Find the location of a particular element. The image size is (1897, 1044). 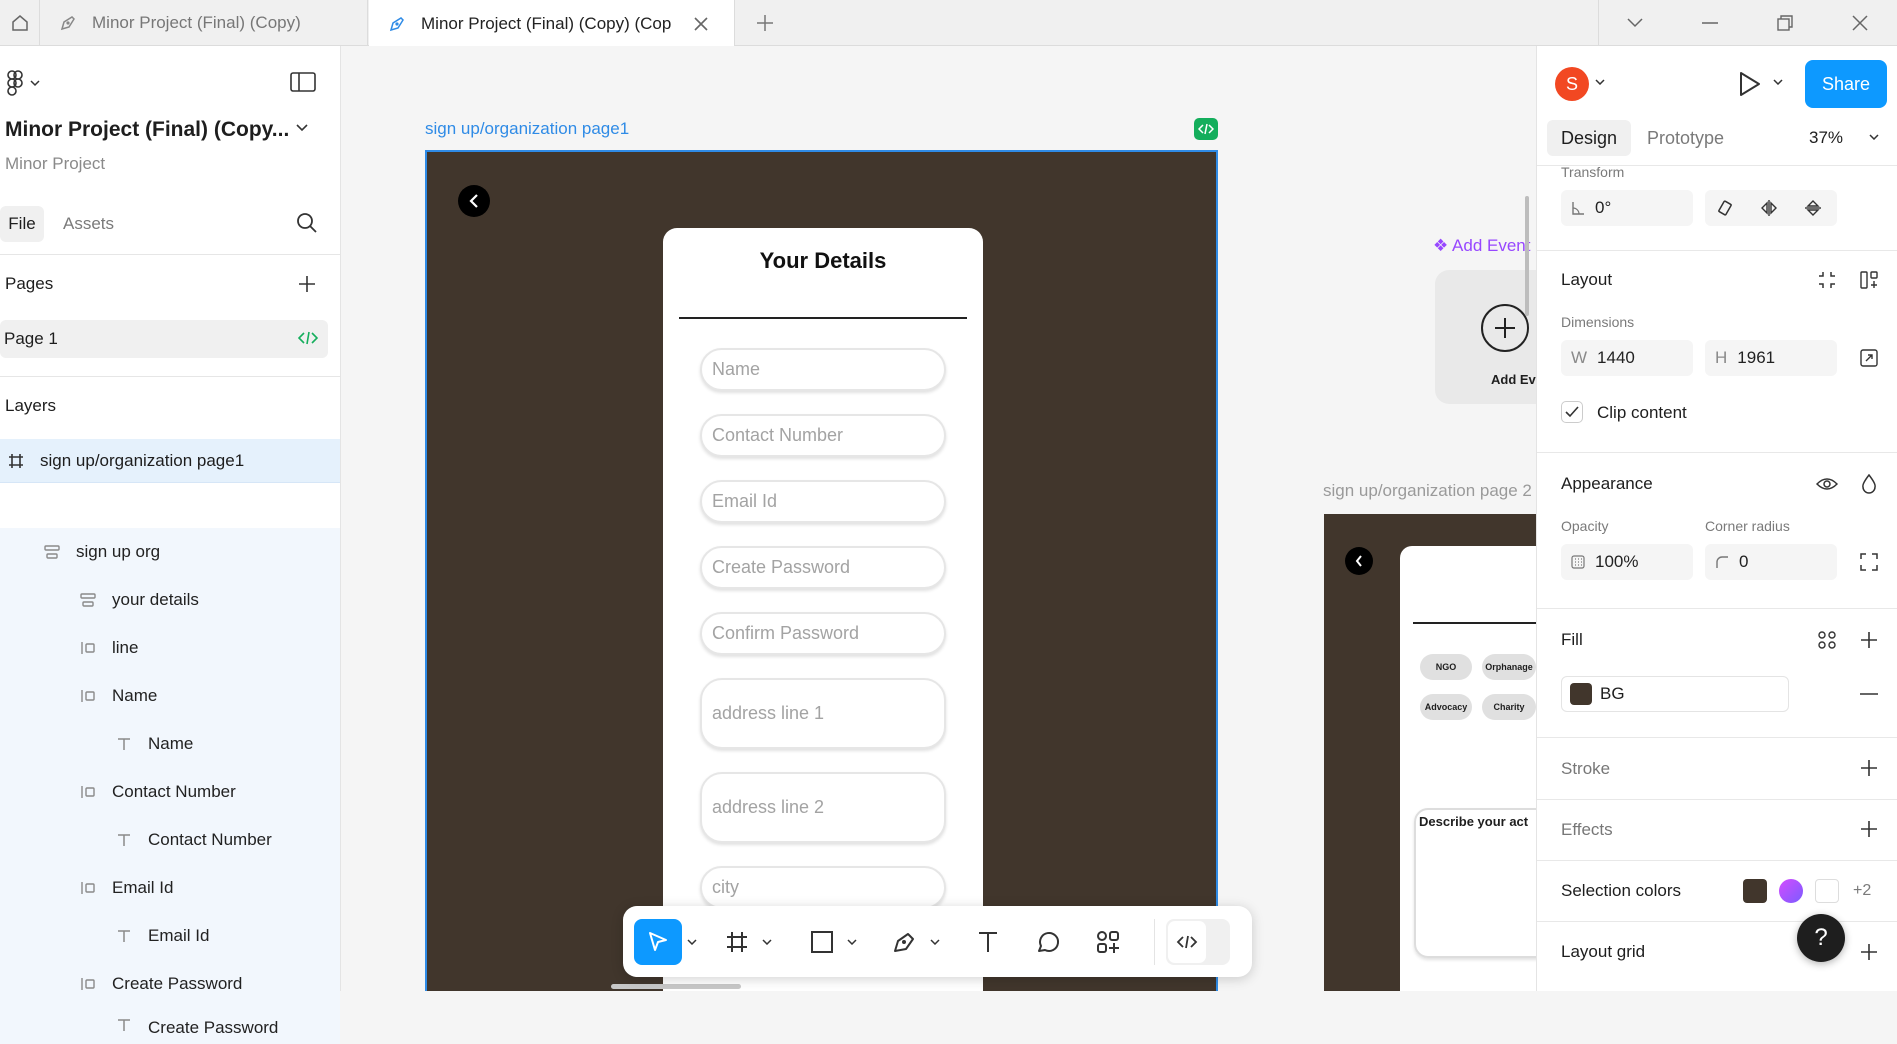

frame-tool-button is located at coordinates (737, 942).